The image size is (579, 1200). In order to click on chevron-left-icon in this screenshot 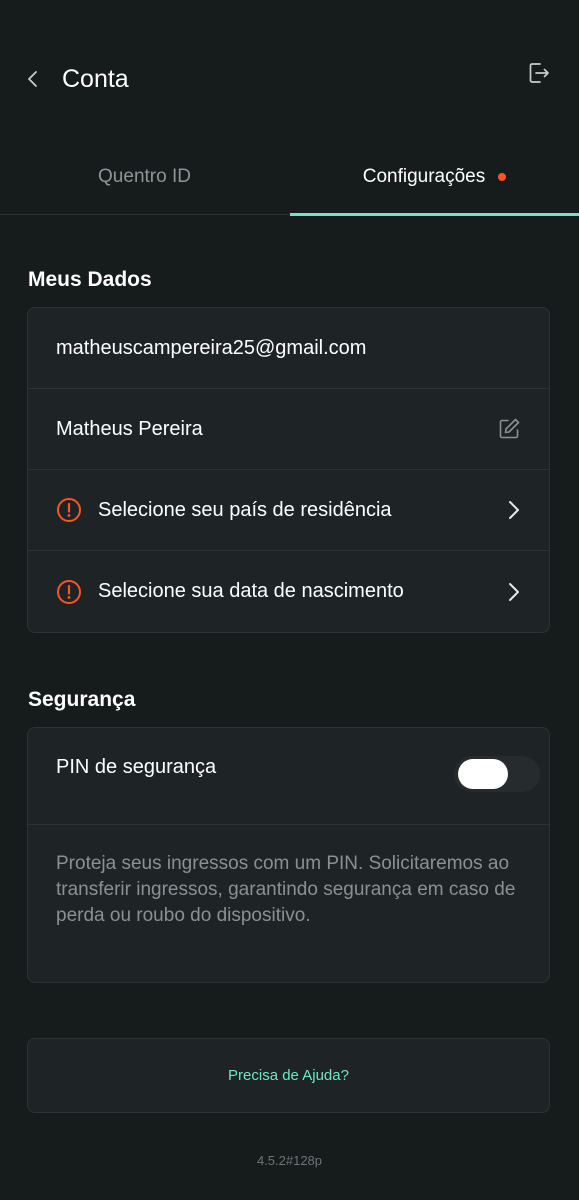, I will do `click(34, 79)`.